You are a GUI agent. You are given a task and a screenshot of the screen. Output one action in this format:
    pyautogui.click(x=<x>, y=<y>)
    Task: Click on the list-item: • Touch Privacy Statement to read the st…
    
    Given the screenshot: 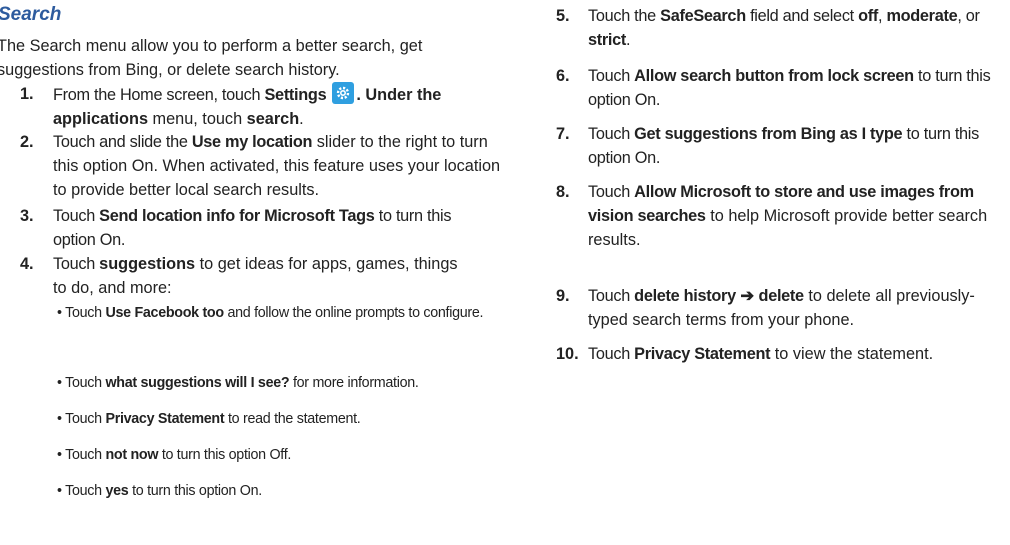 What is the action you would take?
    pyautogui.click(x=209, y=419)
    